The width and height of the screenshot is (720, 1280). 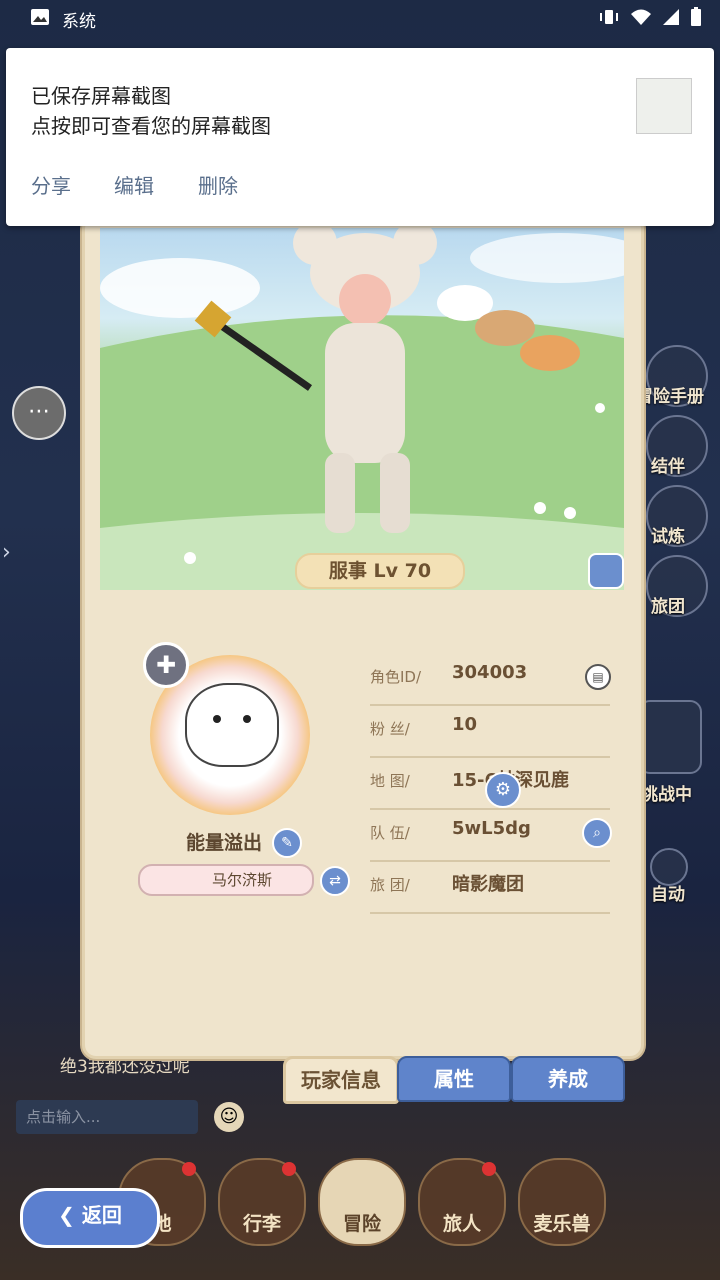 I want to click on back-label: 返回, so click(x=101, y=1215).